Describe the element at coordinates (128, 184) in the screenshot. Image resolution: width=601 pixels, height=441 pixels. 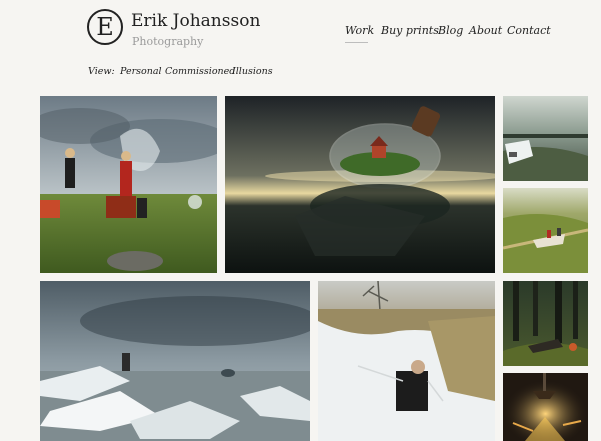
I see `girl-pulling-sky-photo` at that location.